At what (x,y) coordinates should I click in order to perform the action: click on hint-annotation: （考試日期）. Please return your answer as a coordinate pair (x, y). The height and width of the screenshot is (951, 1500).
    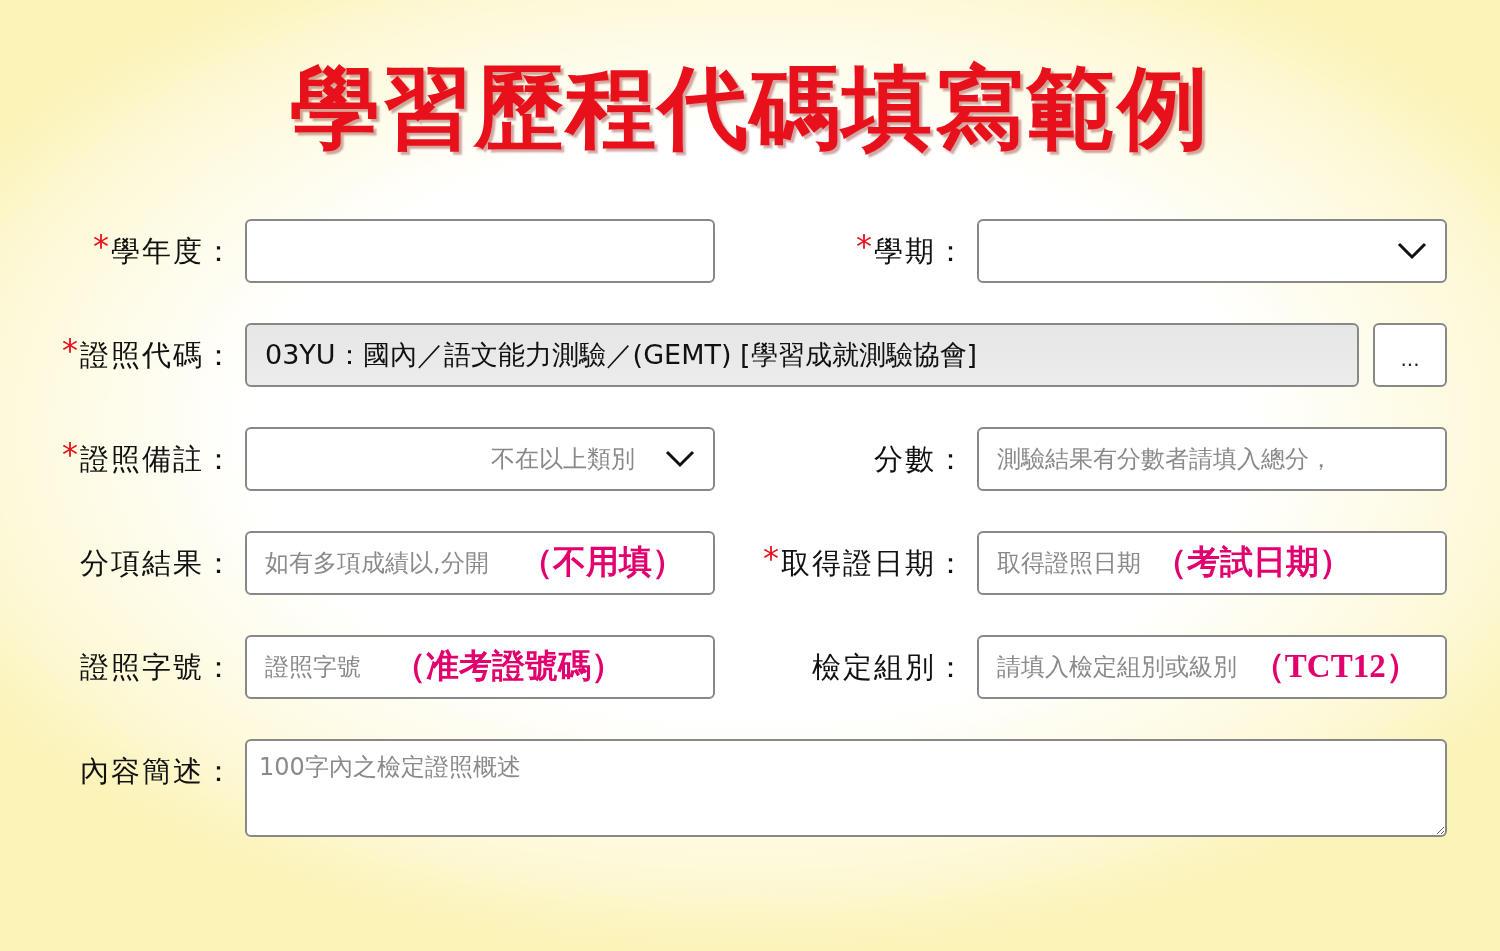
    Looking at the image, I should click on (1252, 562).